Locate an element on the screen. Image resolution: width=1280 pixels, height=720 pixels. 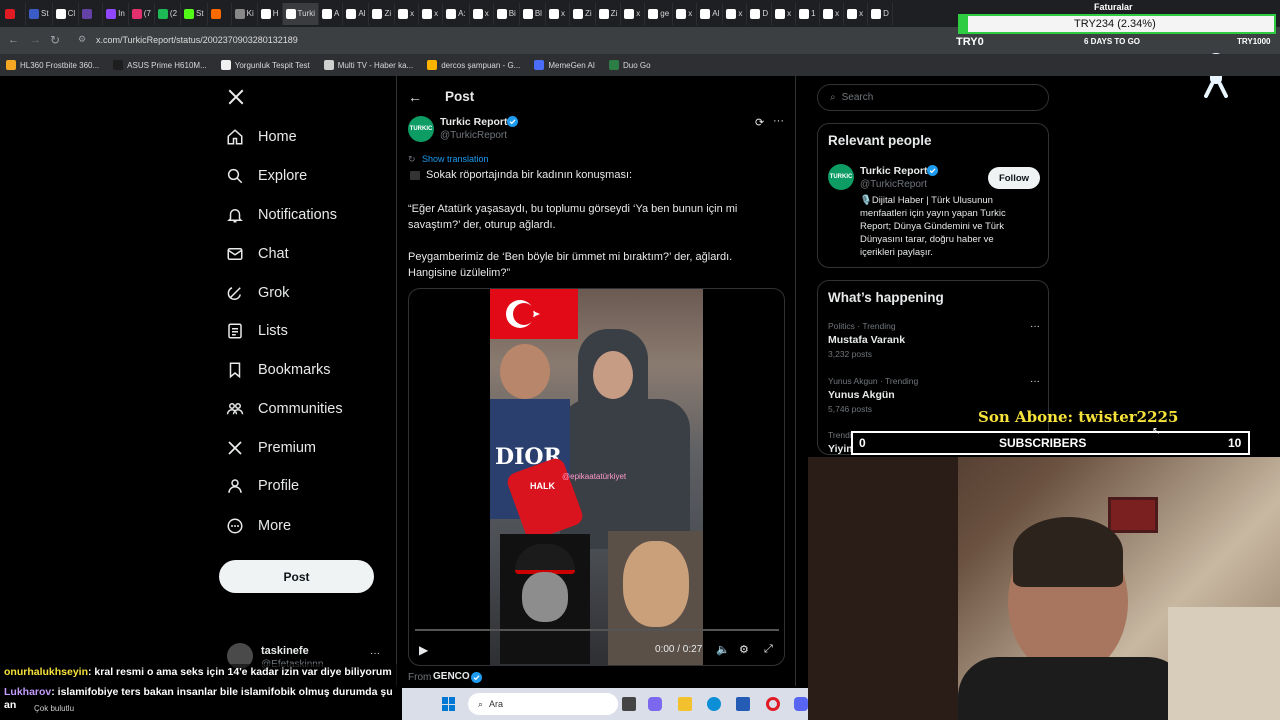
browser-tab: Cl is located at coordinates (66, 13).